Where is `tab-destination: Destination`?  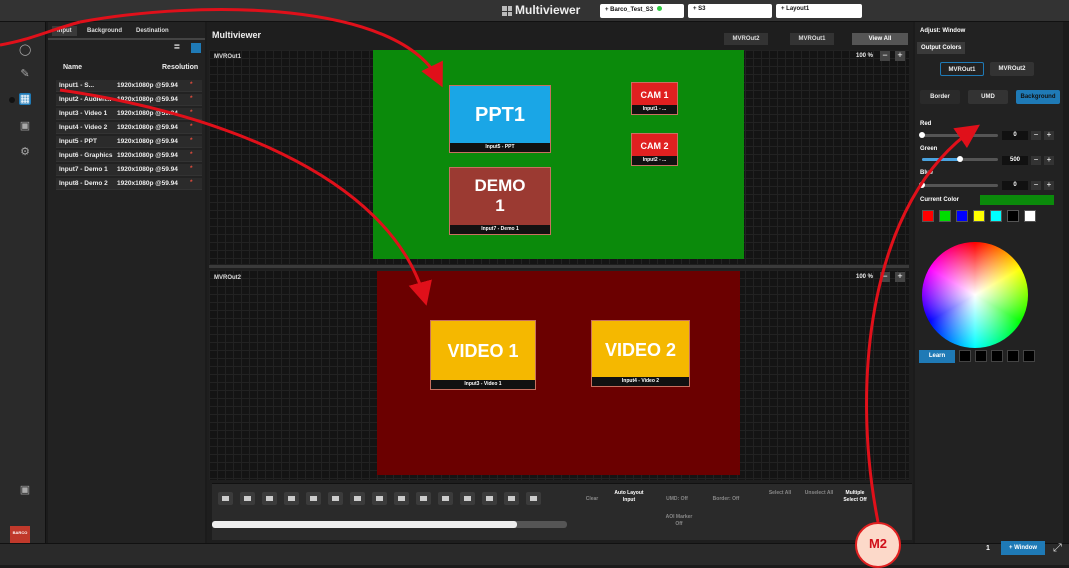
tab-destination: Destination is located at coordinates (152, 31).